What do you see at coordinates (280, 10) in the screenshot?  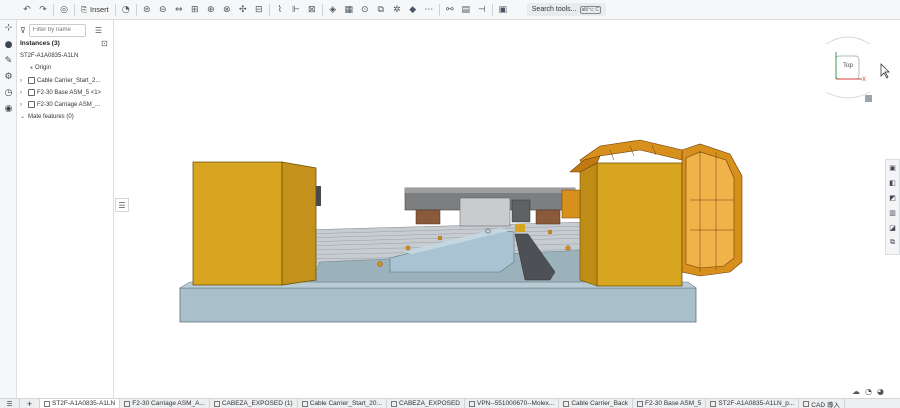 I see `tangent-mate-icon: ⌇` at bounding box center [280, 10].